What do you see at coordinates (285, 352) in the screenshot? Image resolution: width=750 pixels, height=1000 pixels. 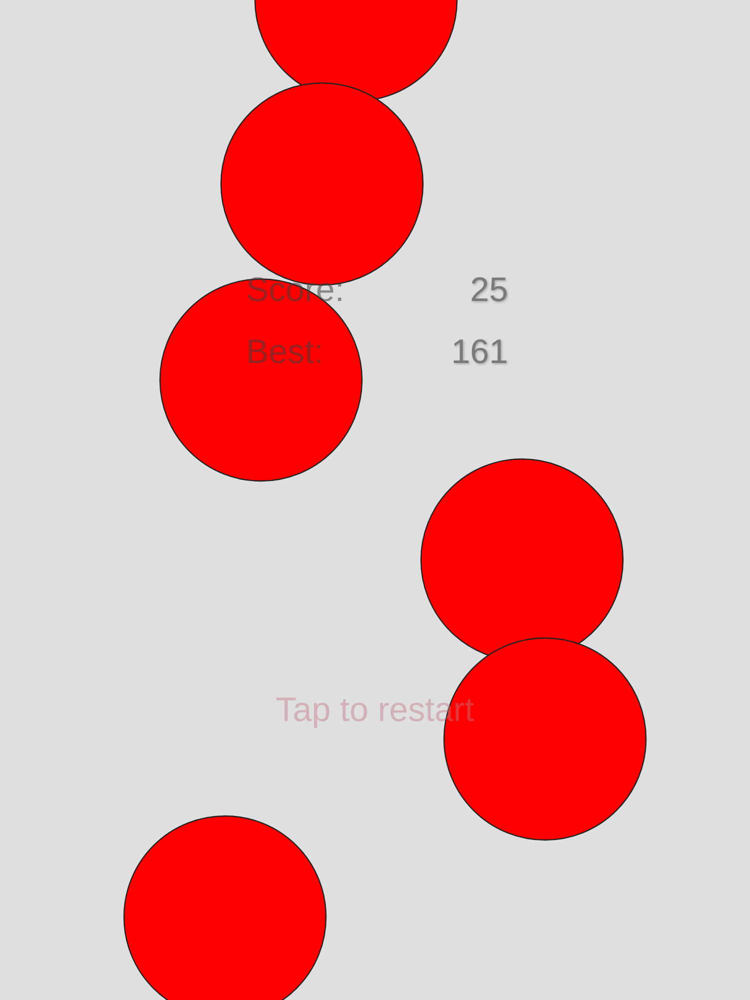 I see `score-label: Best:` at bounding box center [285, 352].